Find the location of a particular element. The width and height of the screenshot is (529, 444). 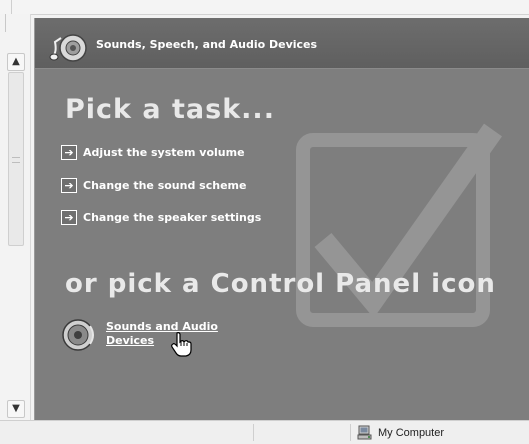

chevron-down-icon: ▼ is located at coordinates (16, 408).